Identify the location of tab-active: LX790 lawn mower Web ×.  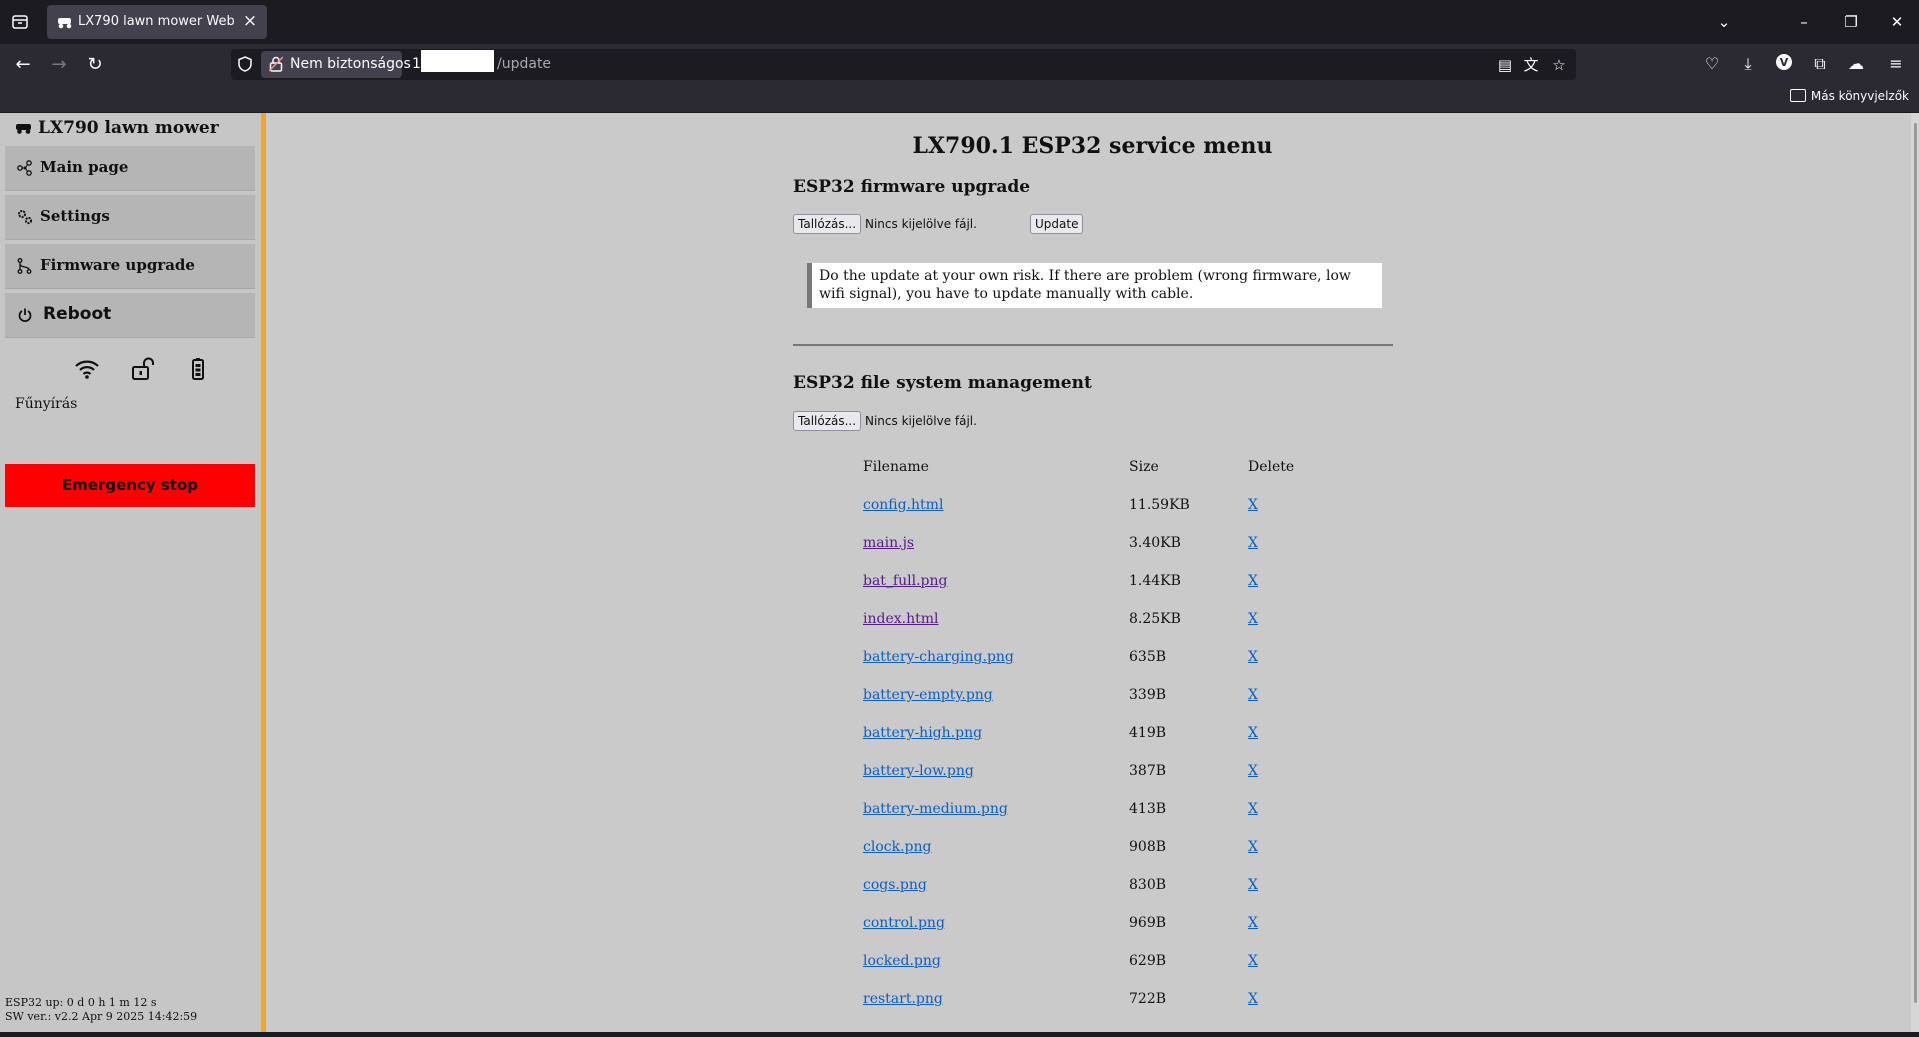
(157, 22).